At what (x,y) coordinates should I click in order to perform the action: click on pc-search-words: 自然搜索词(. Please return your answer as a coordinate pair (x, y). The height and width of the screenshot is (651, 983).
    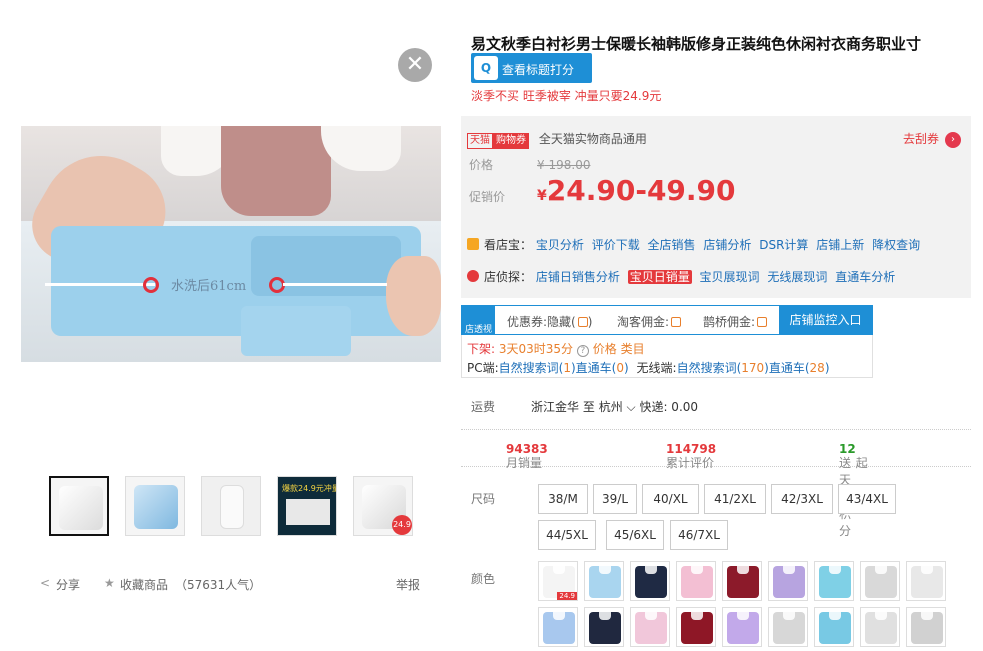
    Looking at the image, I should click on (531, 368).